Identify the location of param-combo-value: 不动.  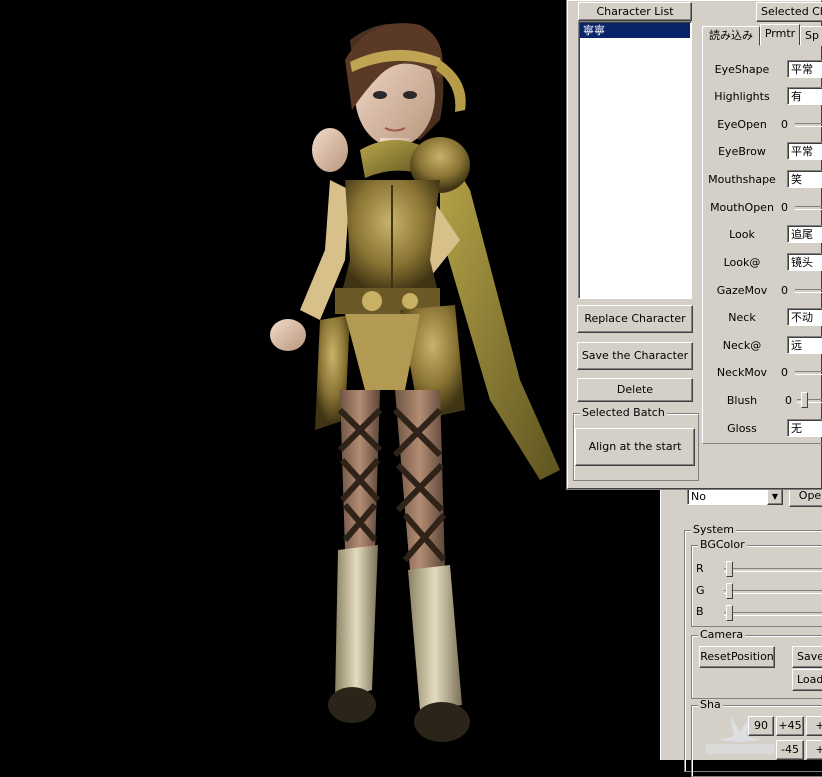
(802, 317).